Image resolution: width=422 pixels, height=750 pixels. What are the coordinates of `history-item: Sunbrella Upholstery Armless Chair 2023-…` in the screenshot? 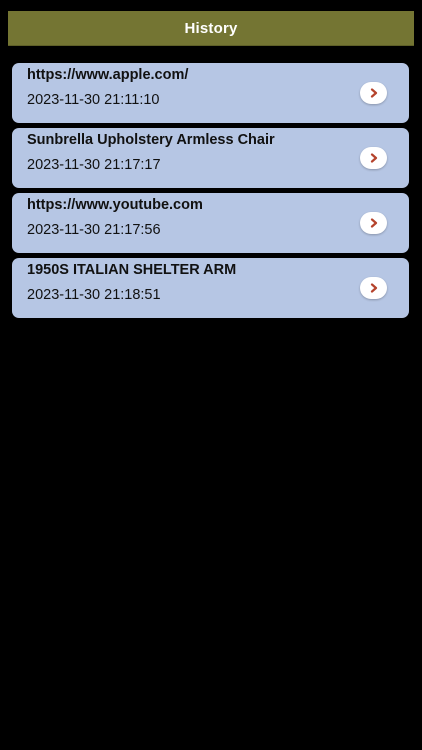 It's located at (210, 158).